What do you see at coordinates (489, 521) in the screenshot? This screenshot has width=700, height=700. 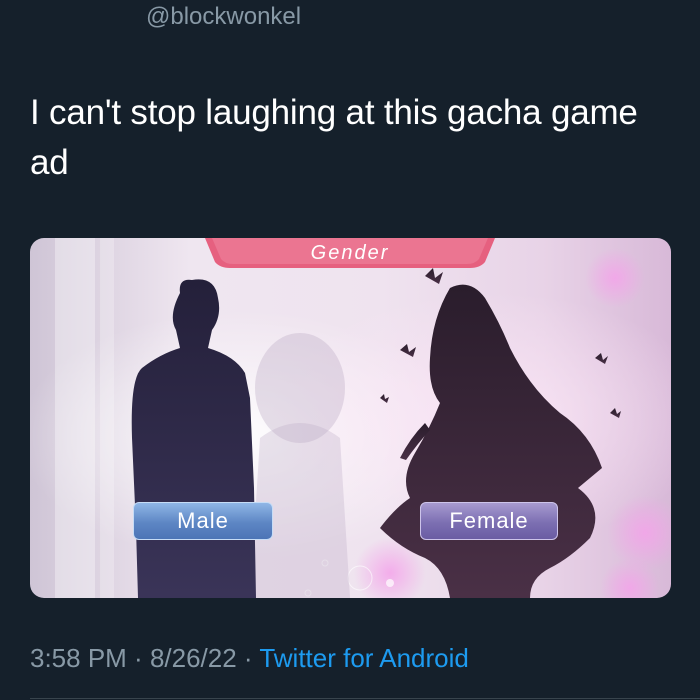 I see `female-option-button: Female` at bounding box center [489, 521].